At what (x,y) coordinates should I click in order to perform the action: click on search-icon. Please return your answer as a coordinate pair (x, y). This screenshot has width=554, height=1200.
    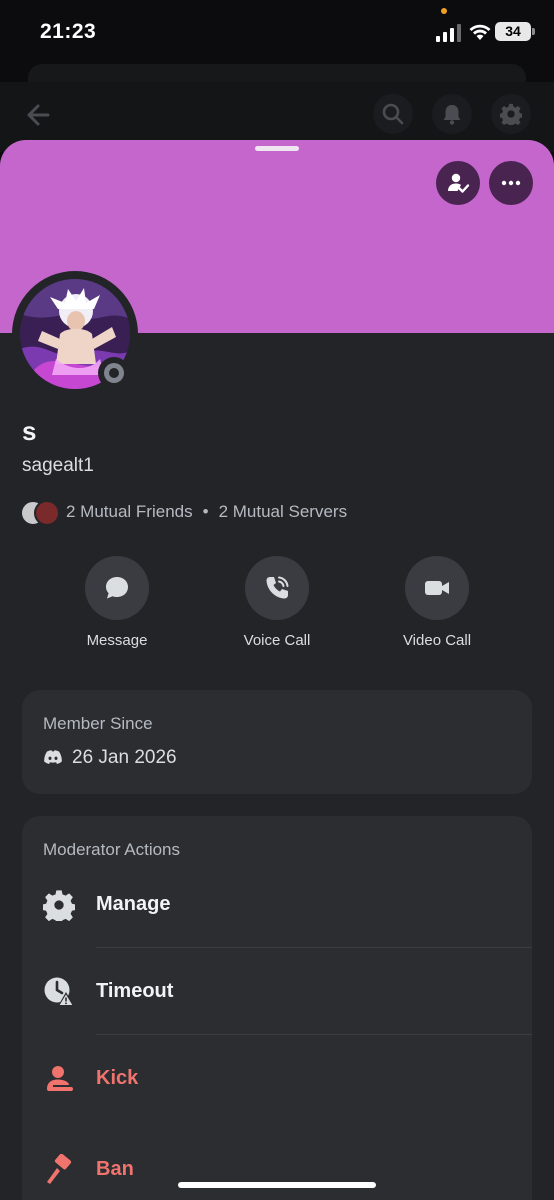
    Looking at the image, I should click on (393, 114).